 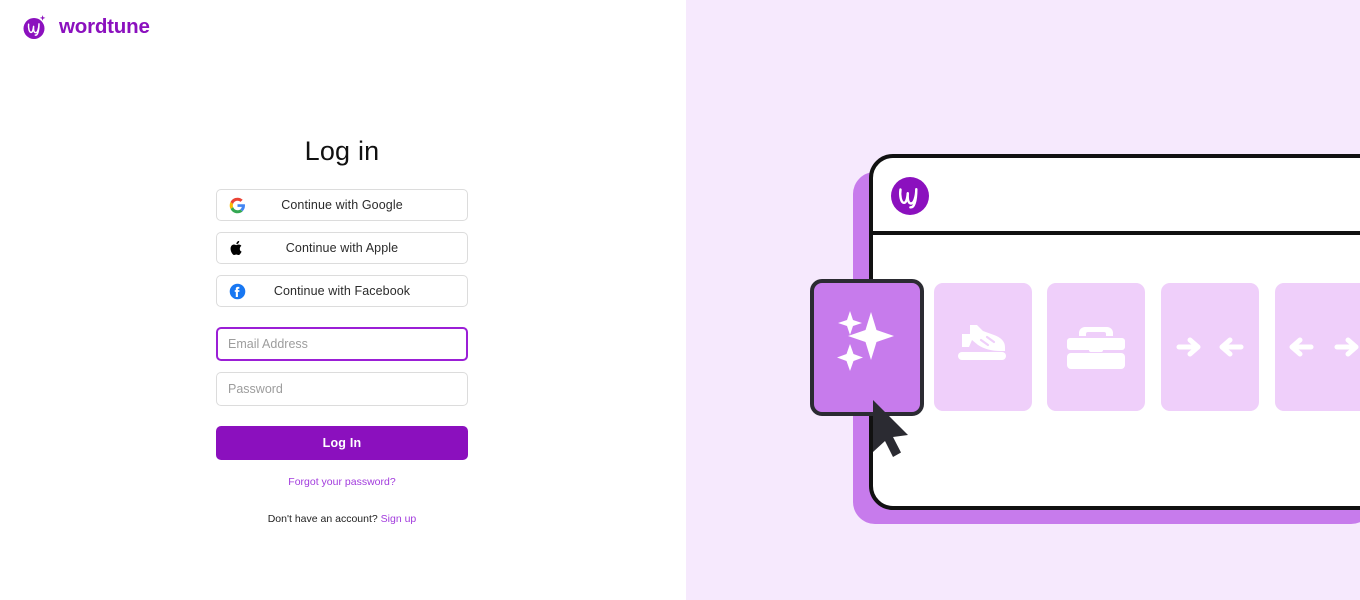 What do you see at coordinates (342, 443) in the screenshot?
I see `log-in-button: Log In` at bounding box center [342, 443].